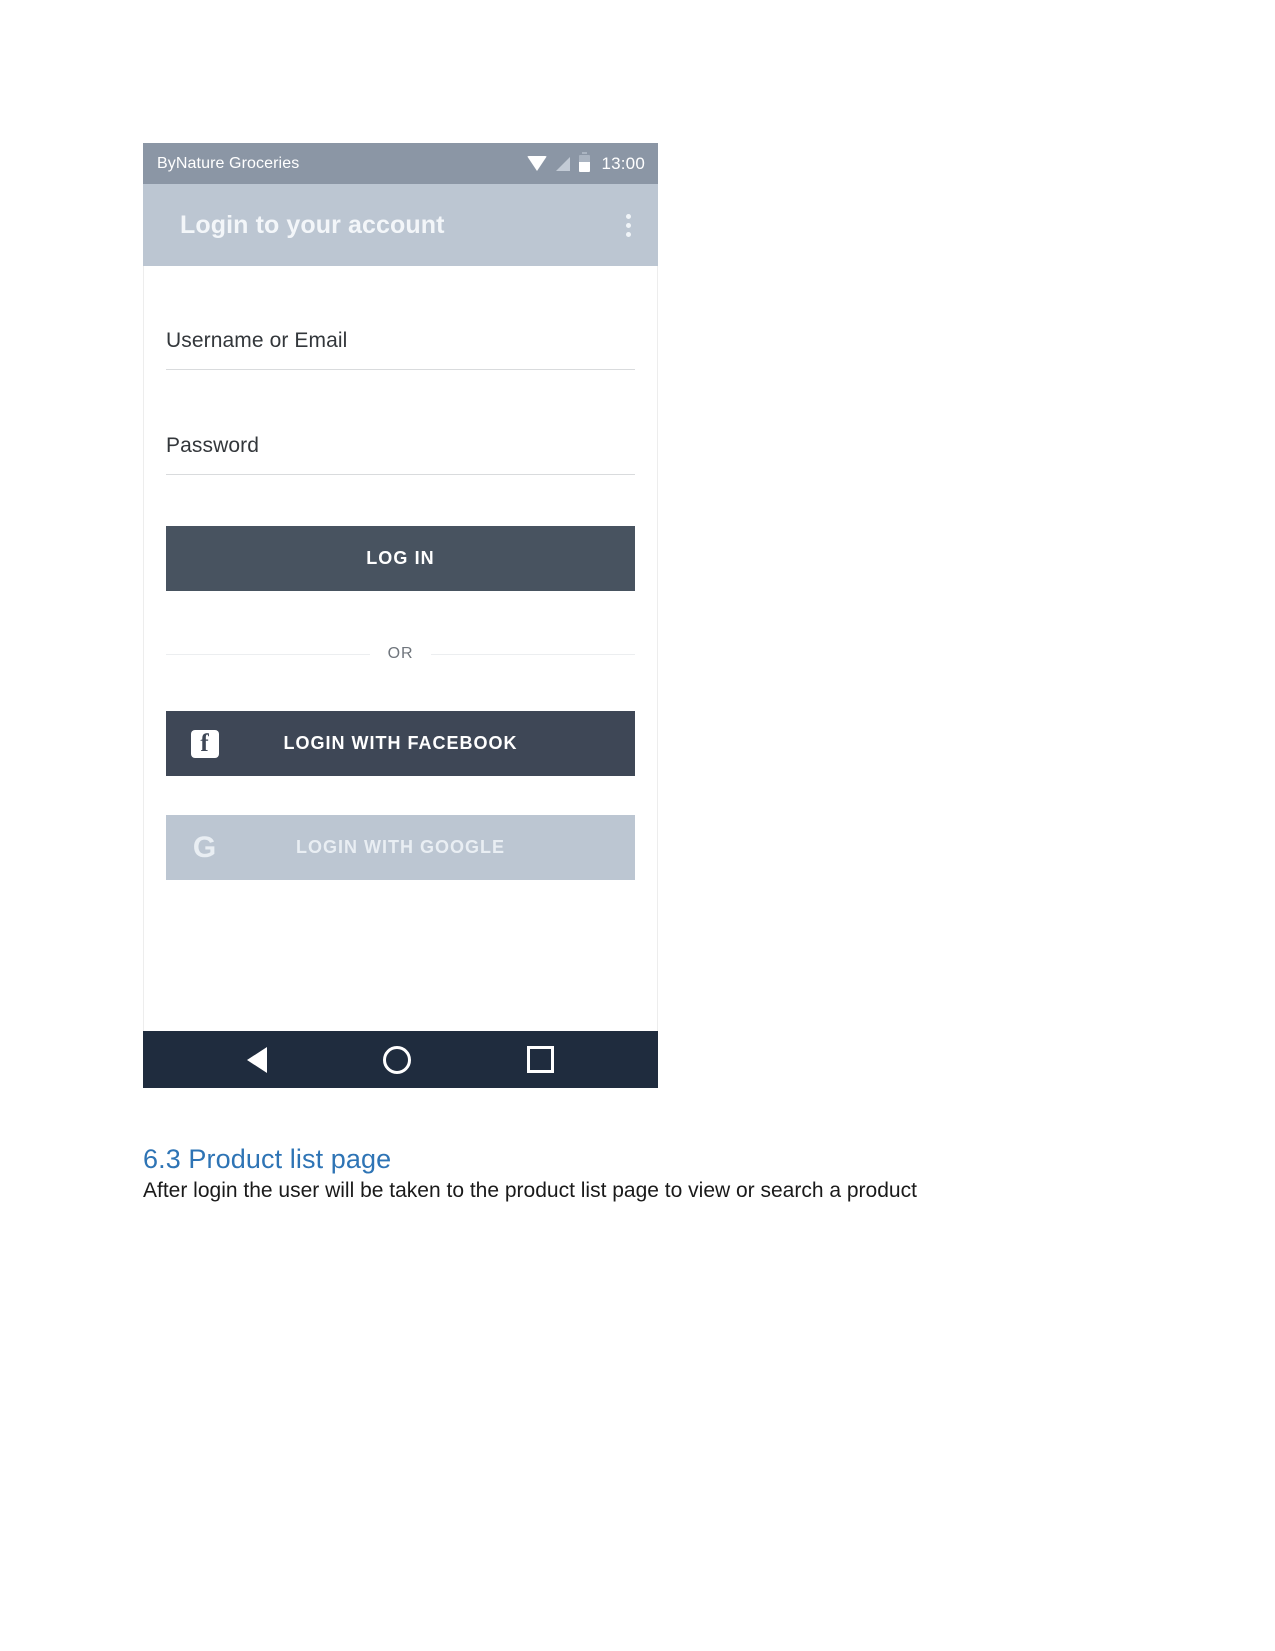 The image size is (1275, 1651). Describe the element at coordinates (563, 163) in the screenshot. I see `cellular-signal-icon` at that location.